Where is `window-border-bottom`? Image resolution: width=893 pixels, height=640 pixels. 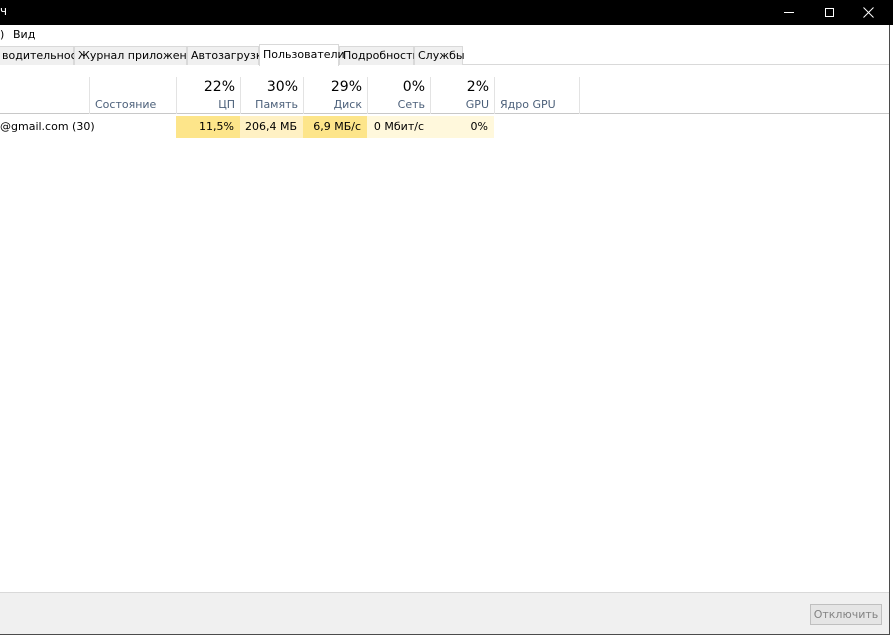 window-border-bottom is located at coordinates (445, 634).